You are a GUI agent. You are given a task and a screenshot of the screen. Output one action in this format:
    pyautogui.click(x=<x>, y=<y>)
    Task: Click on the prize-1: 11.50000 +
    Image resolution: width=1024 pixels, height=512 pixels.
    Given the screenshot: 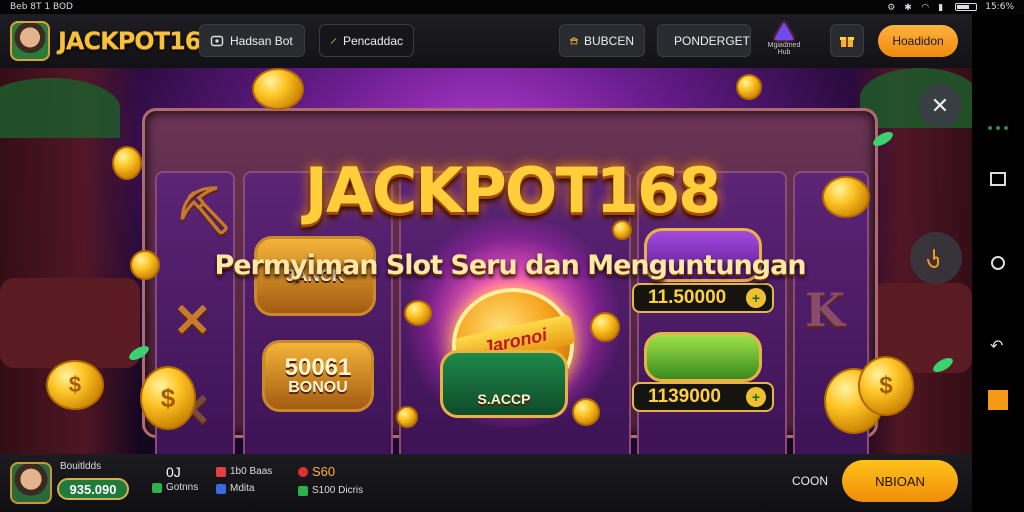 What is the action you would take?
    pyautogui.click(x=703, y=298)
    